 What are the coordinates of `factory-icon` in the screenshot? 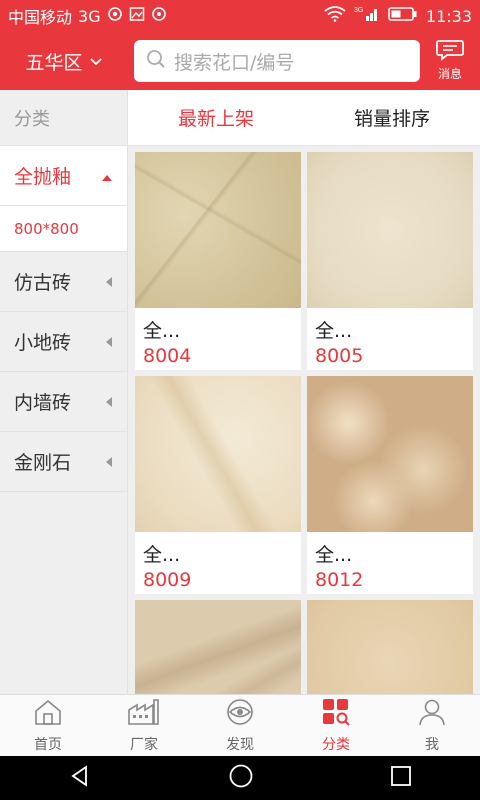 It's located at (144, 714).